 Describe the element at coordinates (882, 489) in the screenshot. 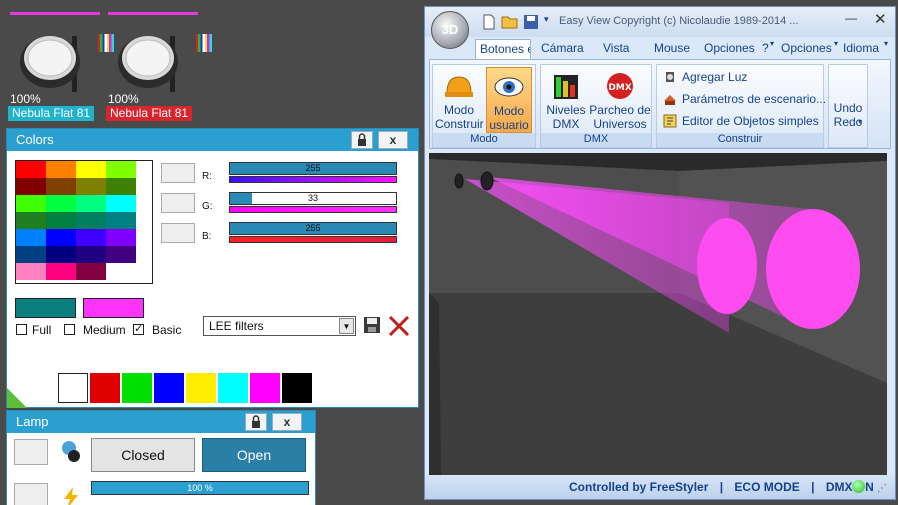

I see `resize-grip-icon: ⋰` at that location.